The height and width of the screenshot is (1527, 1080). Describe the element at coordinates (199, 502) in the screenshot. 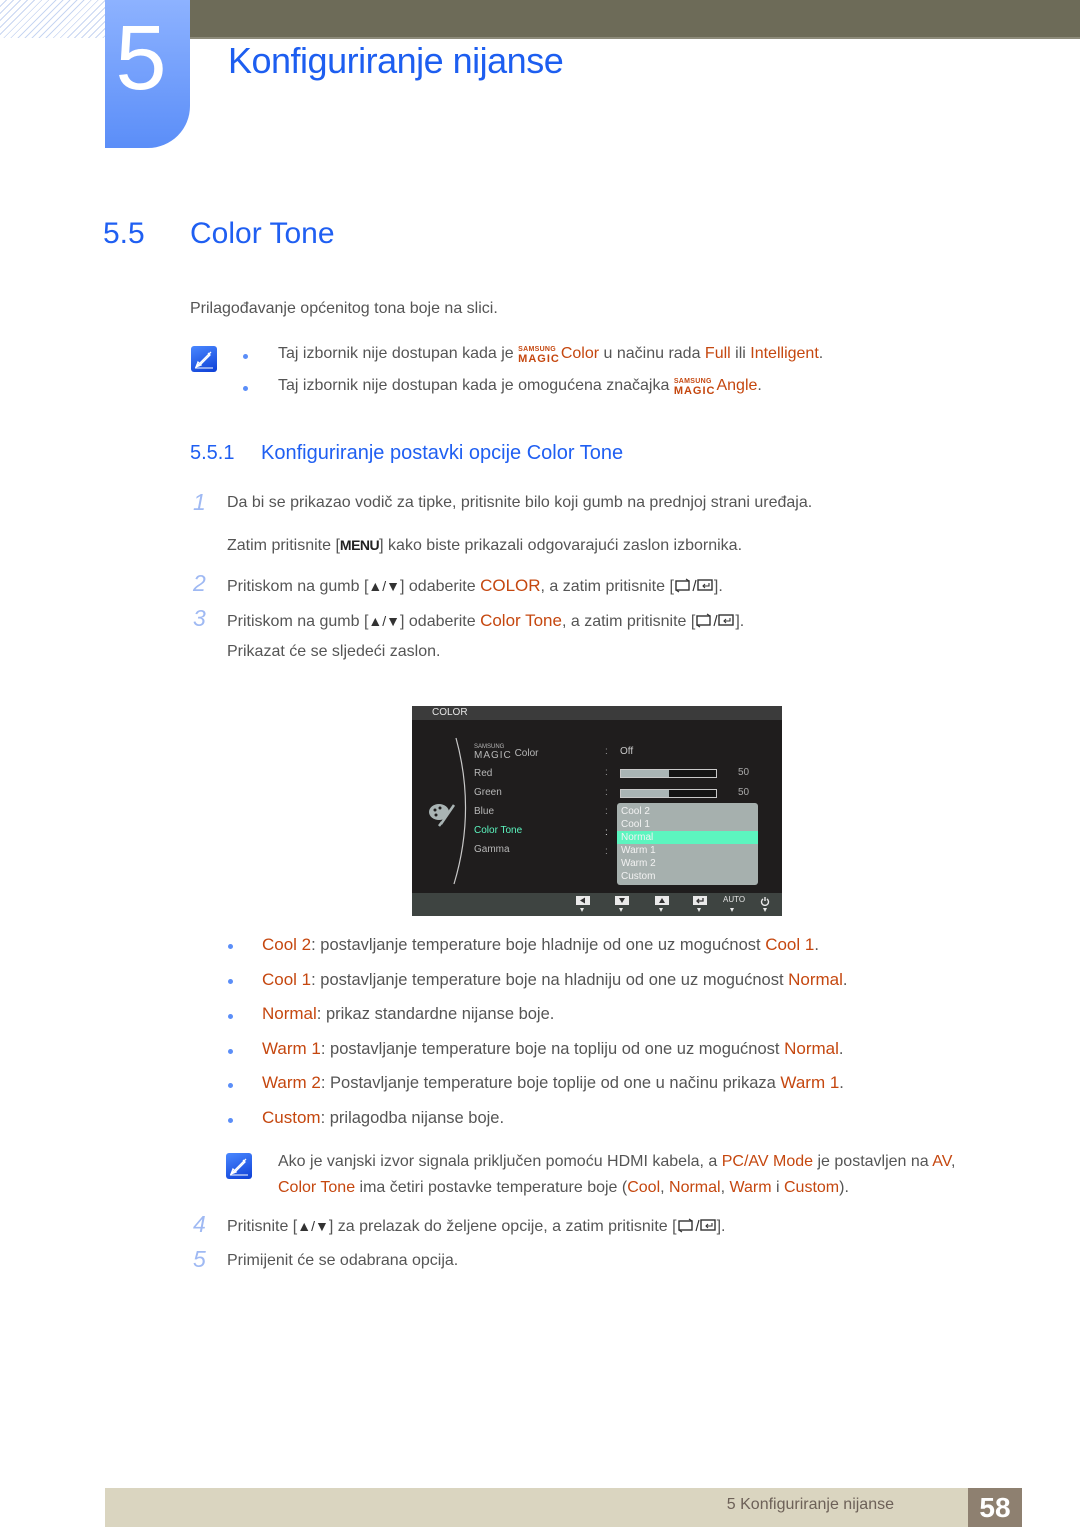

I see `step-number: 1` at that location.